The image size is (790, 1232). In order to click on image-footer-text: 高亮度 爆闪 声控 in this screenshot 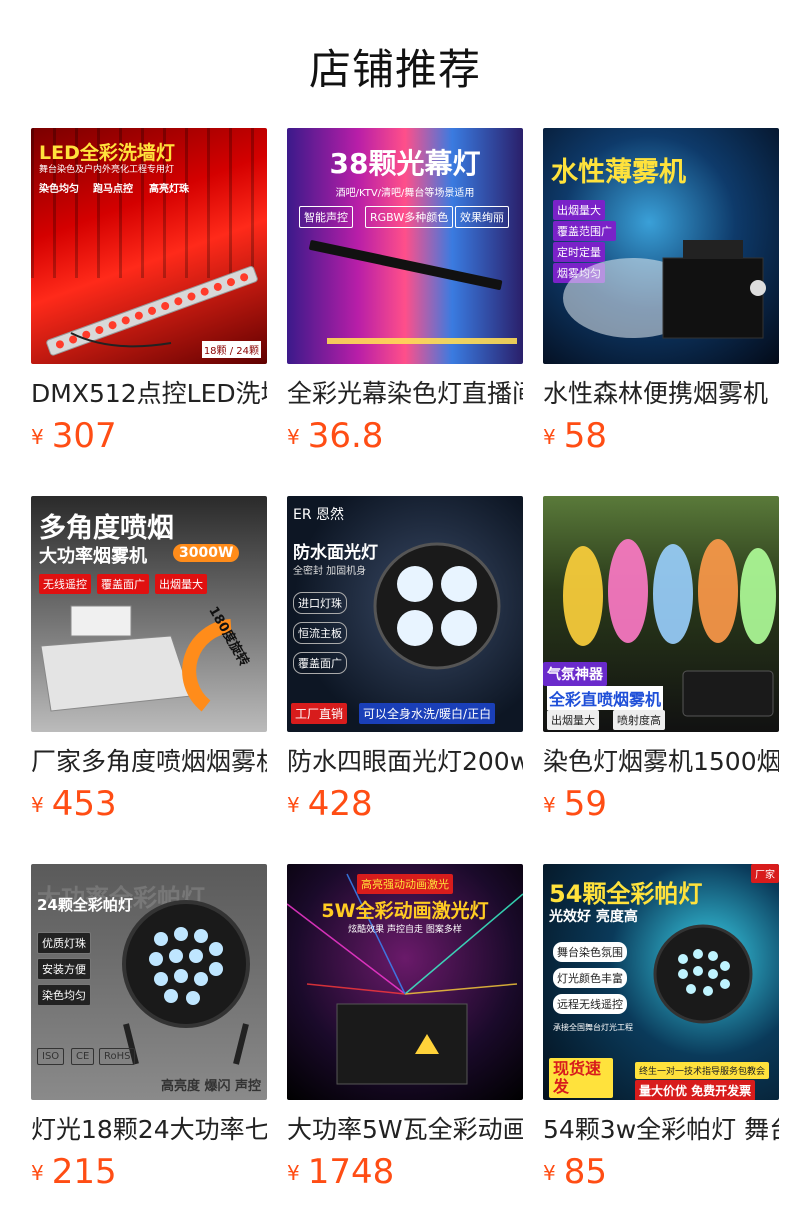, I will do `click(210, 1086)`.